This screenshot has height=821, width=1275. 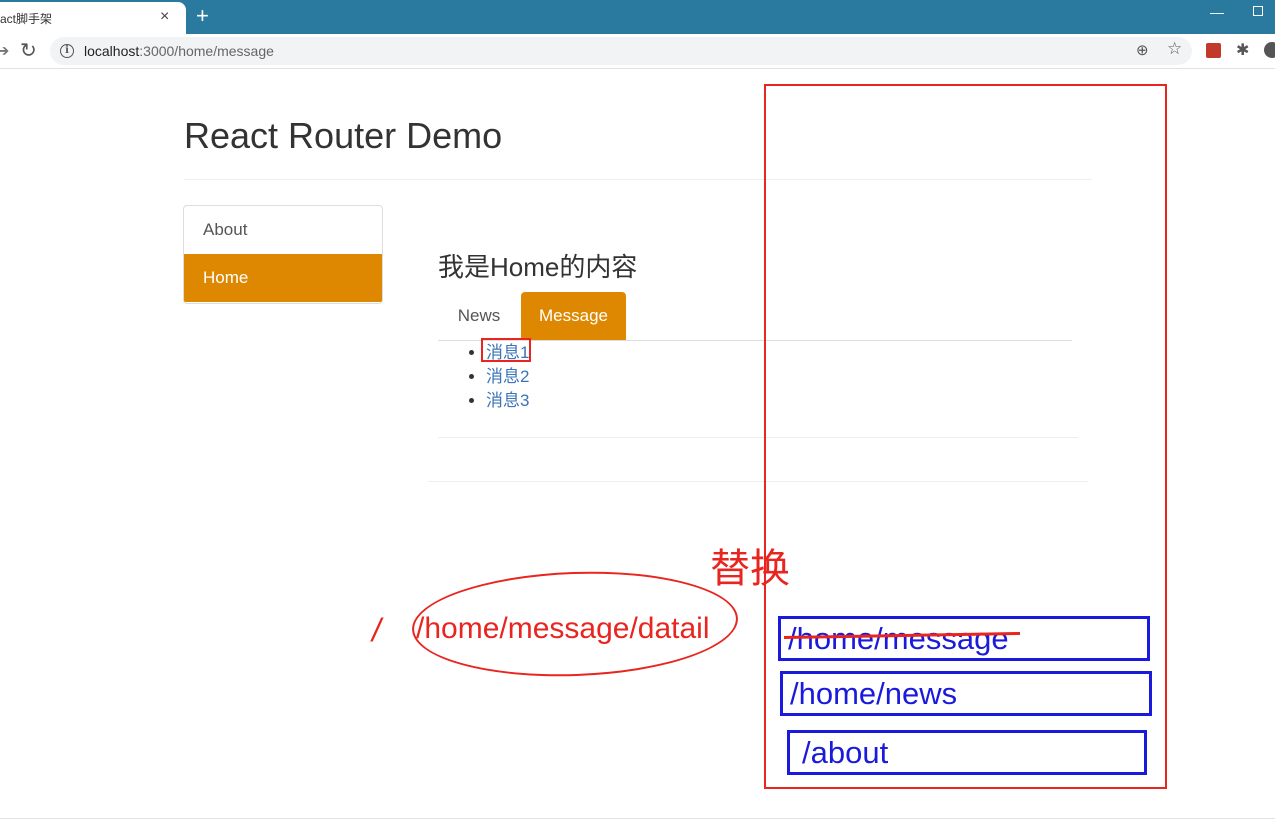 What do you see at coordinates (898, 638) in the screenshot?
I see `history-entry-label: /home/message` at bounding box center [898, 638].